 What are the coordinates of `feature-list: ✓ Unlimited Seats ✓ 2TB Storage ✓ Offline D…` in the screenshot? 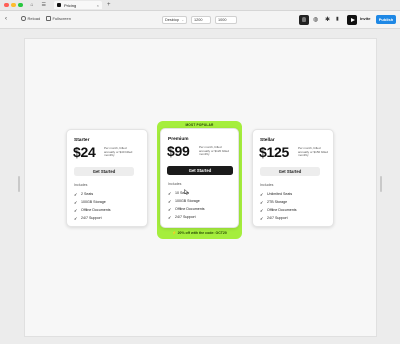 It's located at (278, 206).